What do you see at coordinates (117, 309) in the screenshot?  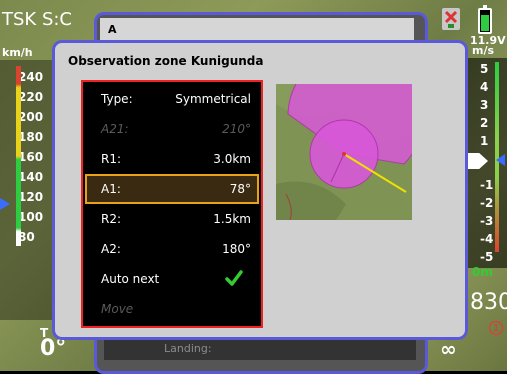 I see `row-label: Move` at bounding box center [117, 309].